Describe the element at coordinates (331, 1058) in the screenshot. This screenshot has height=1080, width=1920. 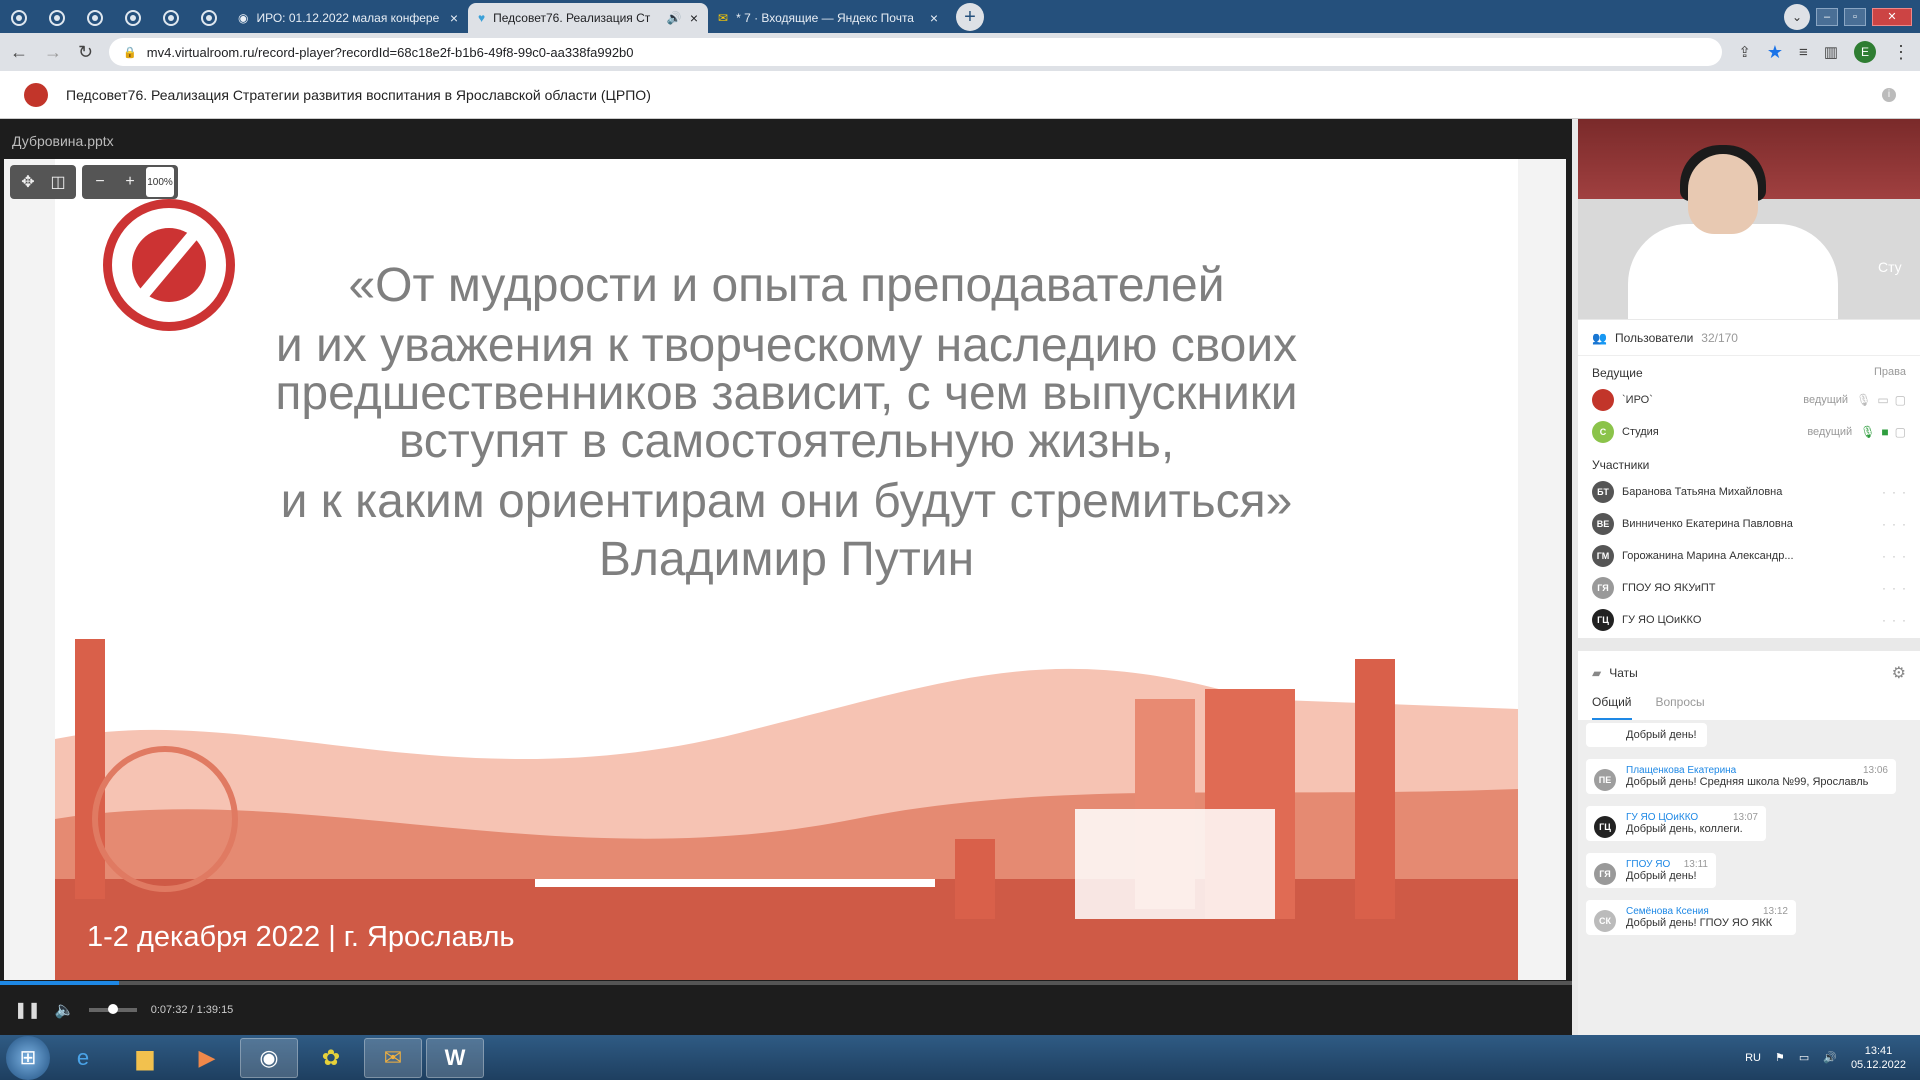
I see `game-icon: ✿` at that location.